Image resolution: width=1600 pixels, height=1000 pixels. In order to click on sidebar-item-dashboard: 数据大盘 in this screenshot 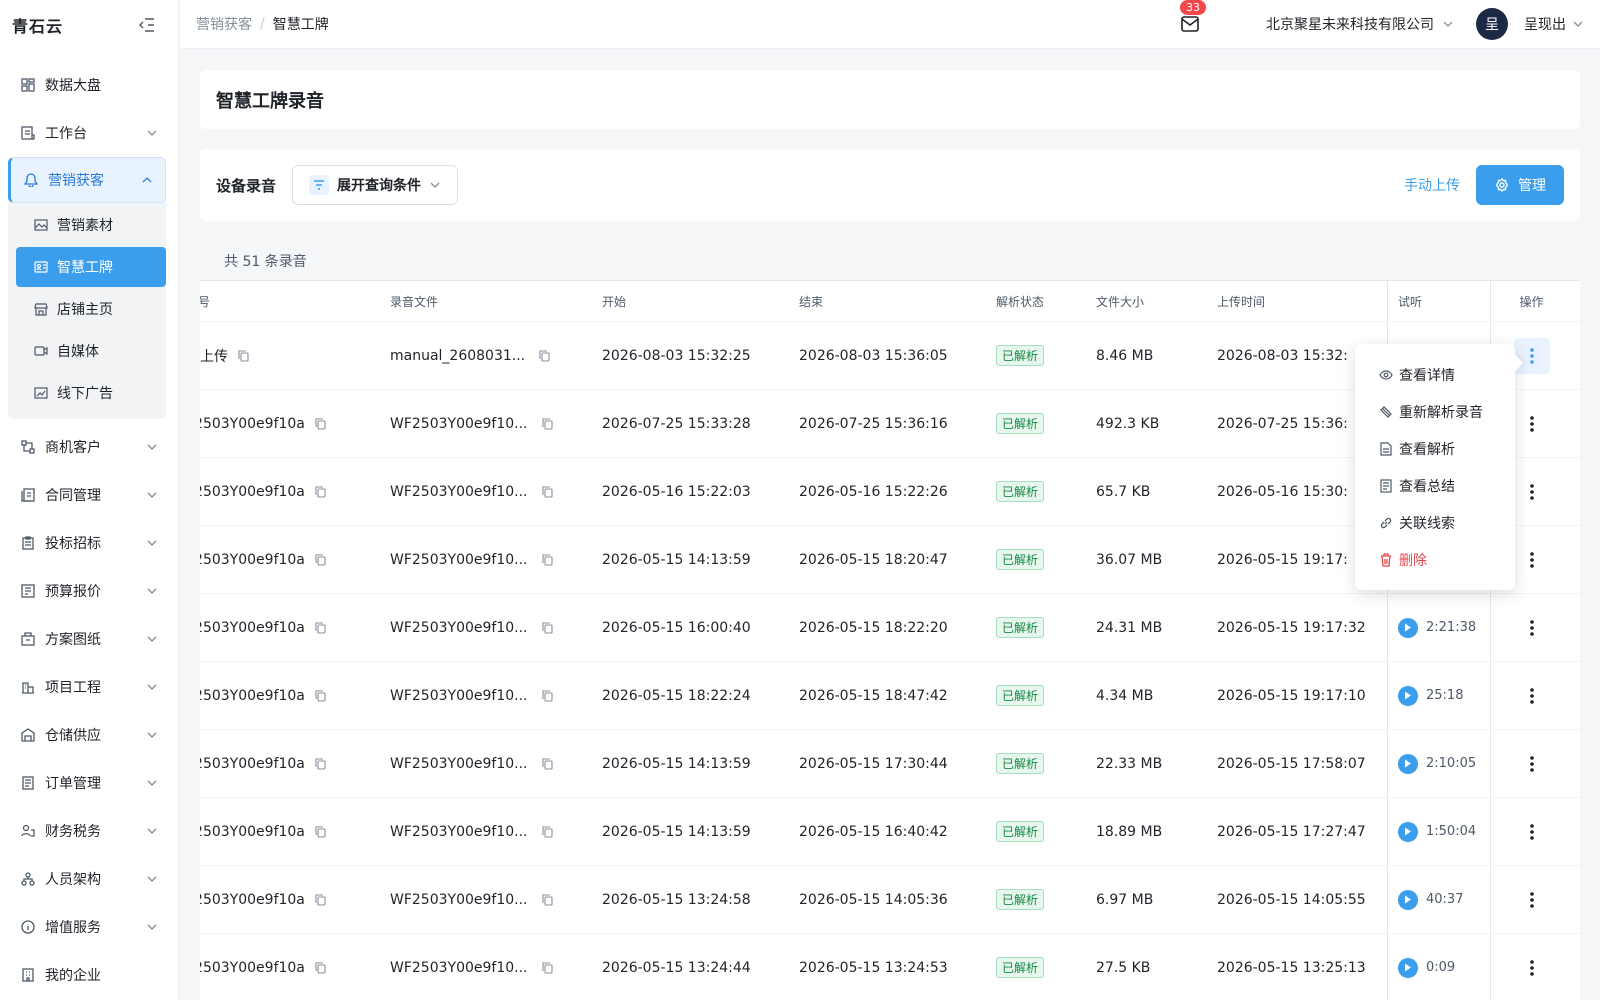, I will do `click(89, 85)`.